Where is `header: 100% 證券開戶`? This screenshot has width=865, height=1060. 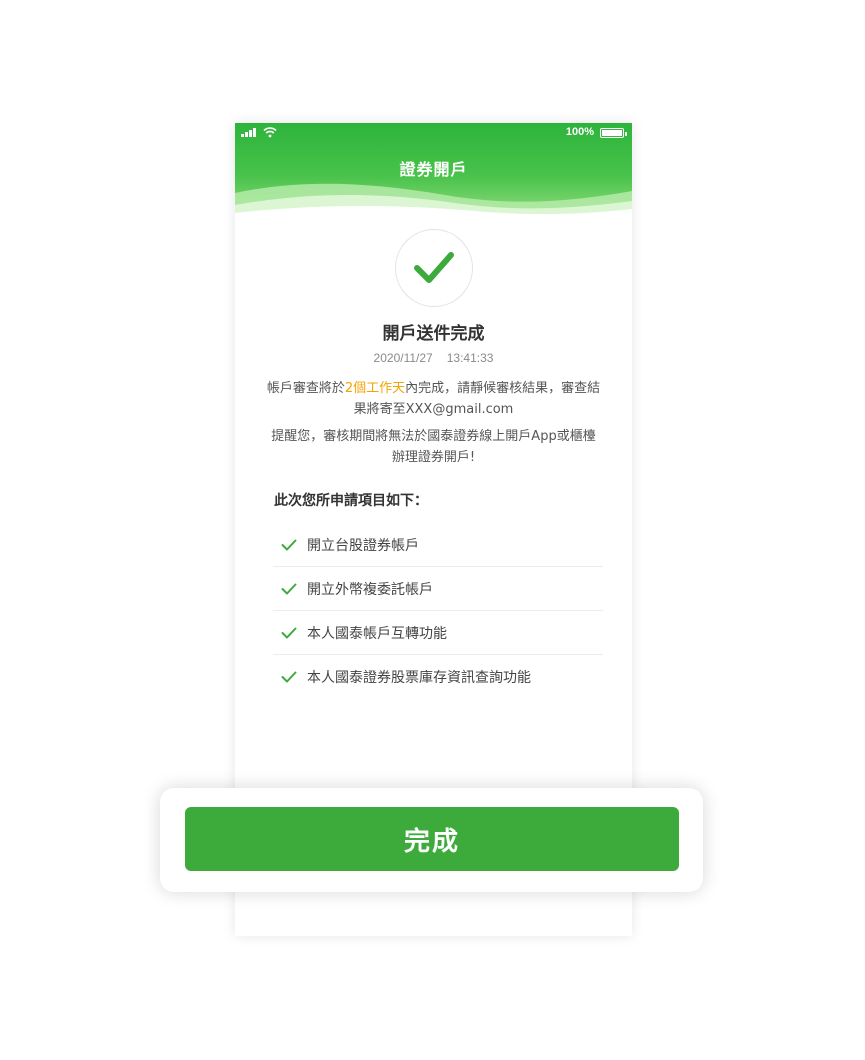 header: 100% 證券開戶 is located at coordinates (433, 170).